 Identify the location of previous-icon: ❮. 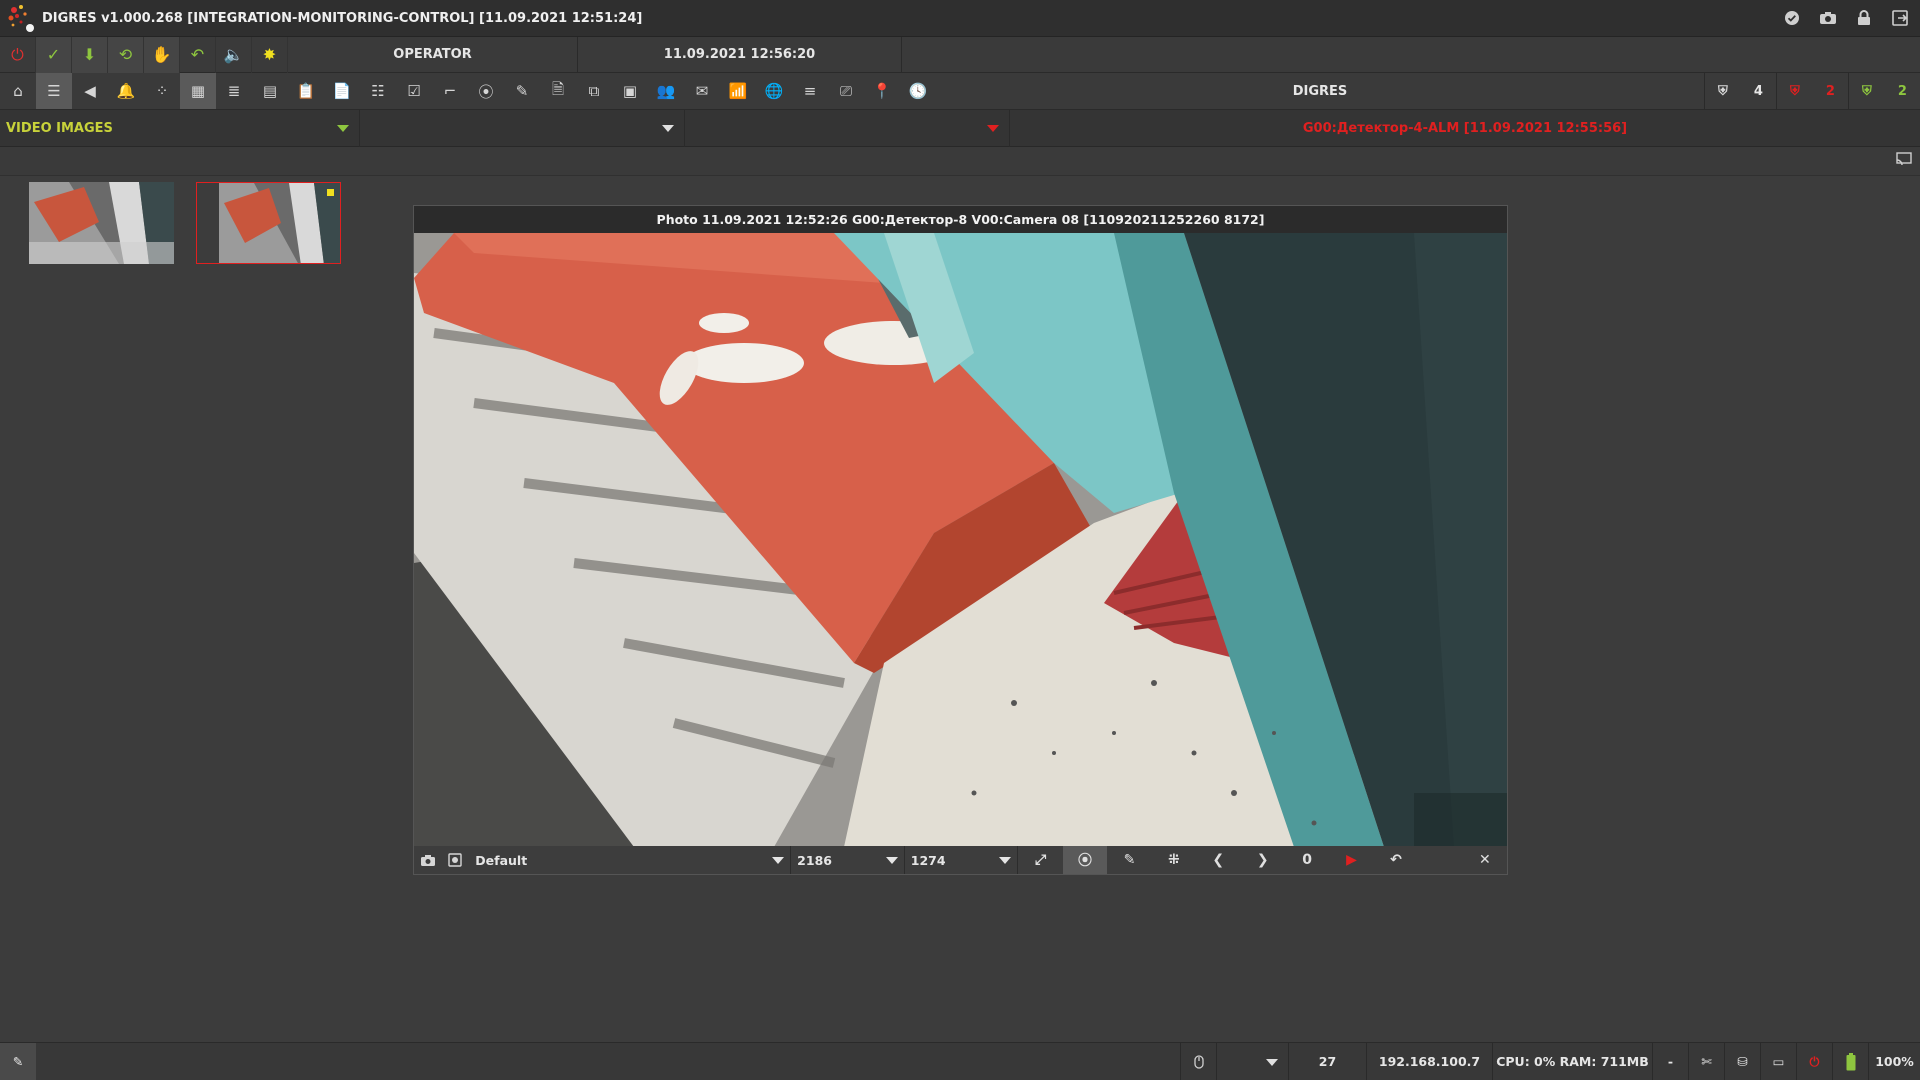
(1218, 860).